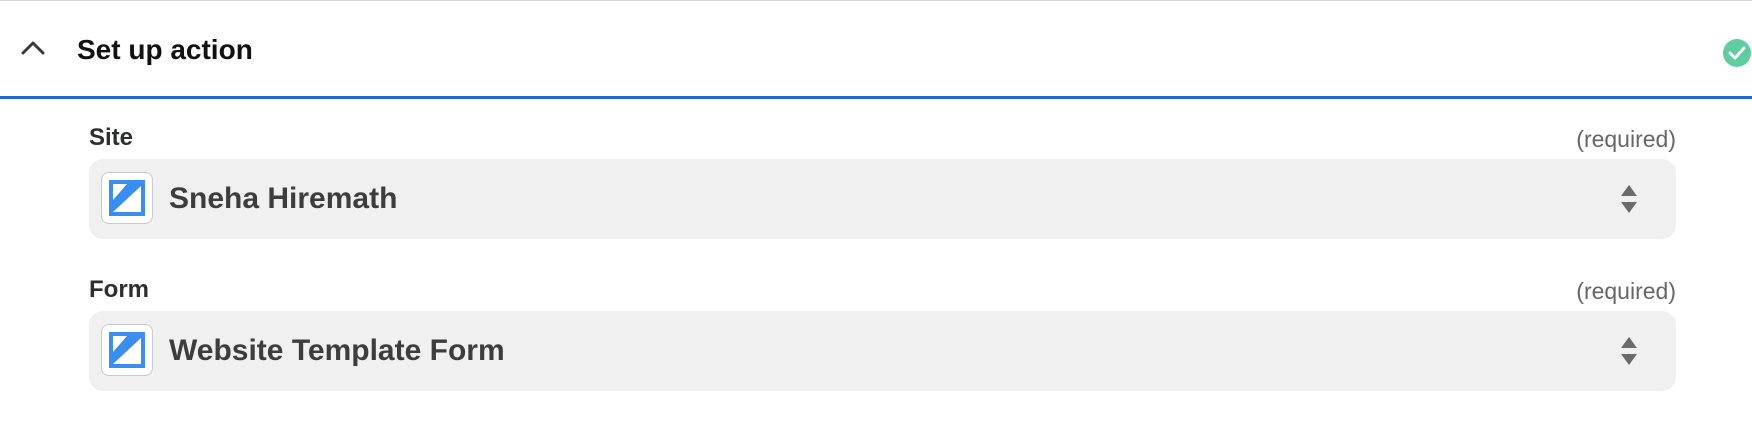 The image size is (1752, 432). Describe the element at coordinates (165, 49) in the screenshot. I see `section-title: Set up action` at that location.